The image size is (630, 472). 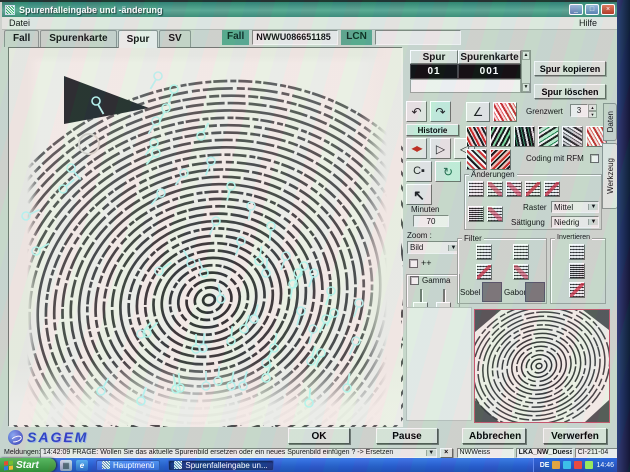 I want to click on patch-fine-icon, so click(x=476, y=214).